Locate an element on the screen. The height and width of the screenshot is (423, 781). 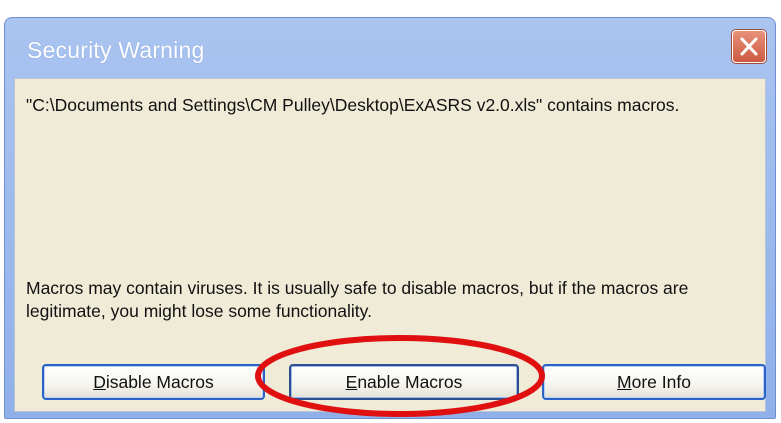
disable-macros-button: Disable Macros is located at coordinates (153, 382).